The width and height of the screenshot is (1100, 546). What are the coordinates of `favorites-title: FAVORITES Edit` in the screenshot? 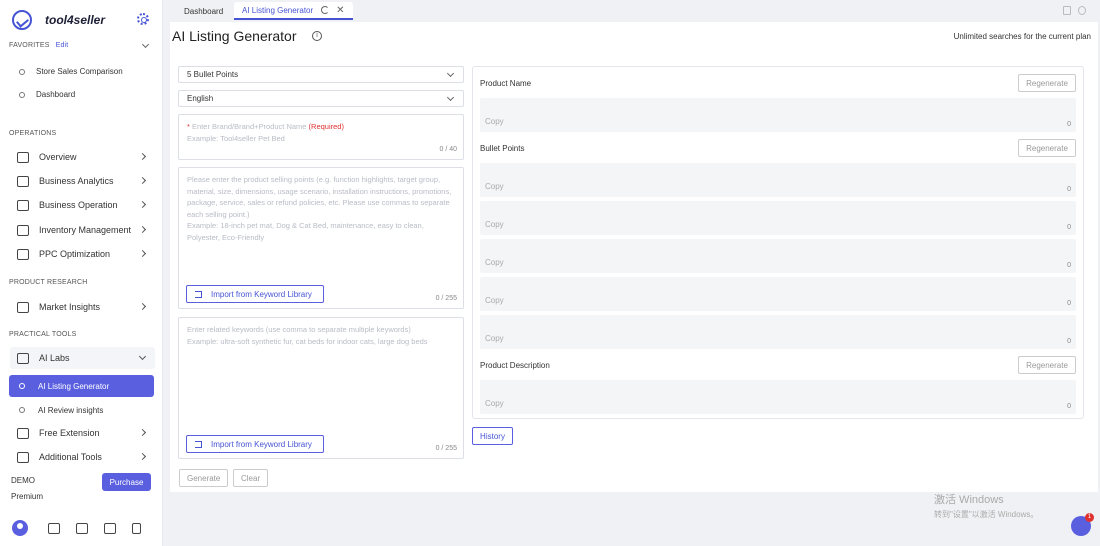 It's located at (38, 45).